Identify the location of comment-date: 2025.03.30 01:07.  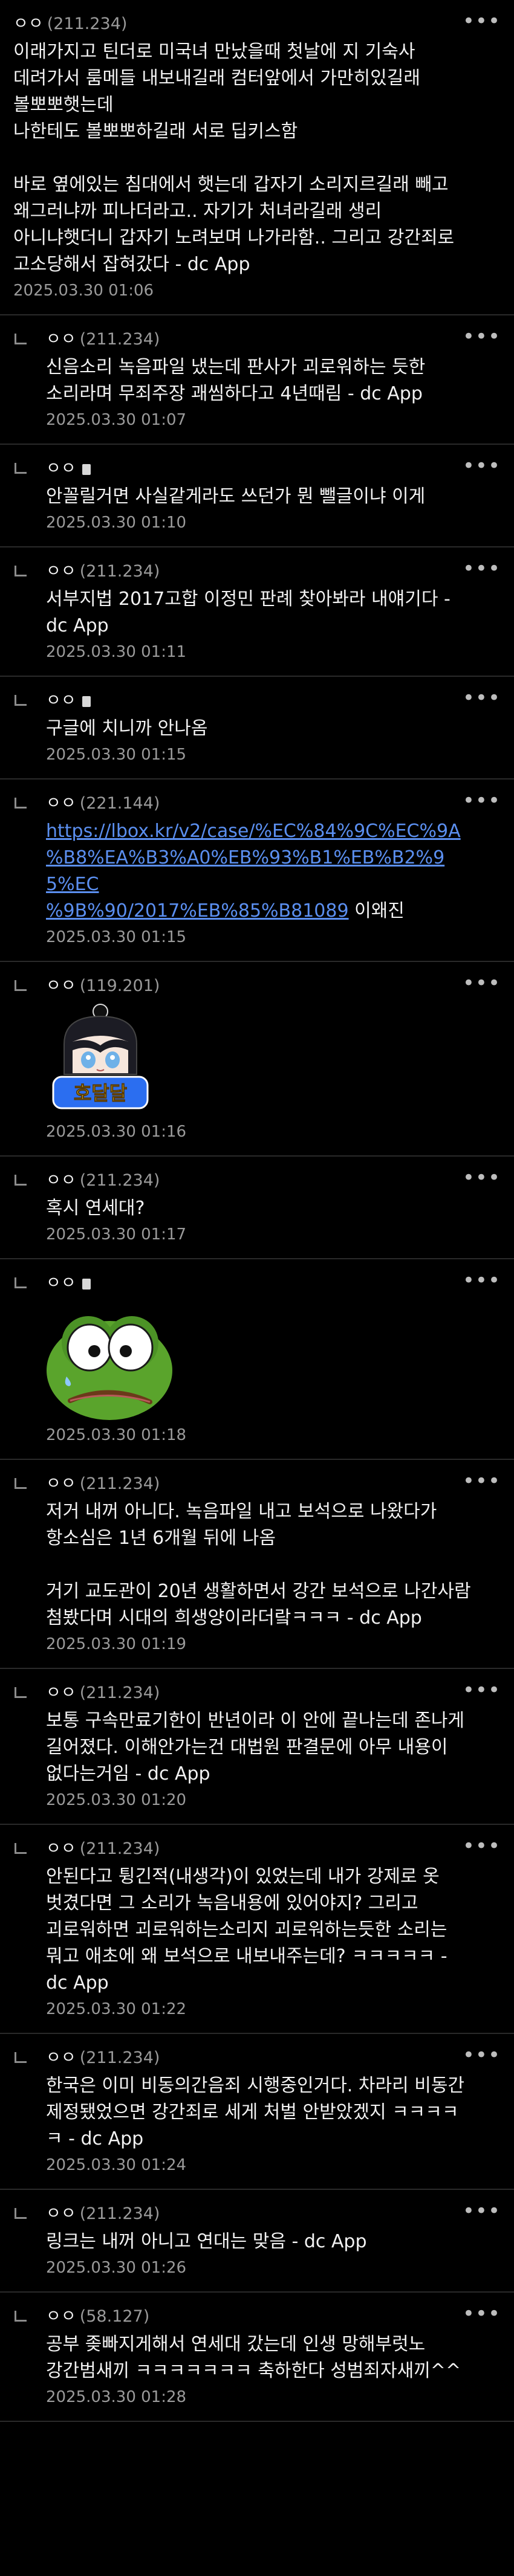
(116, 420).